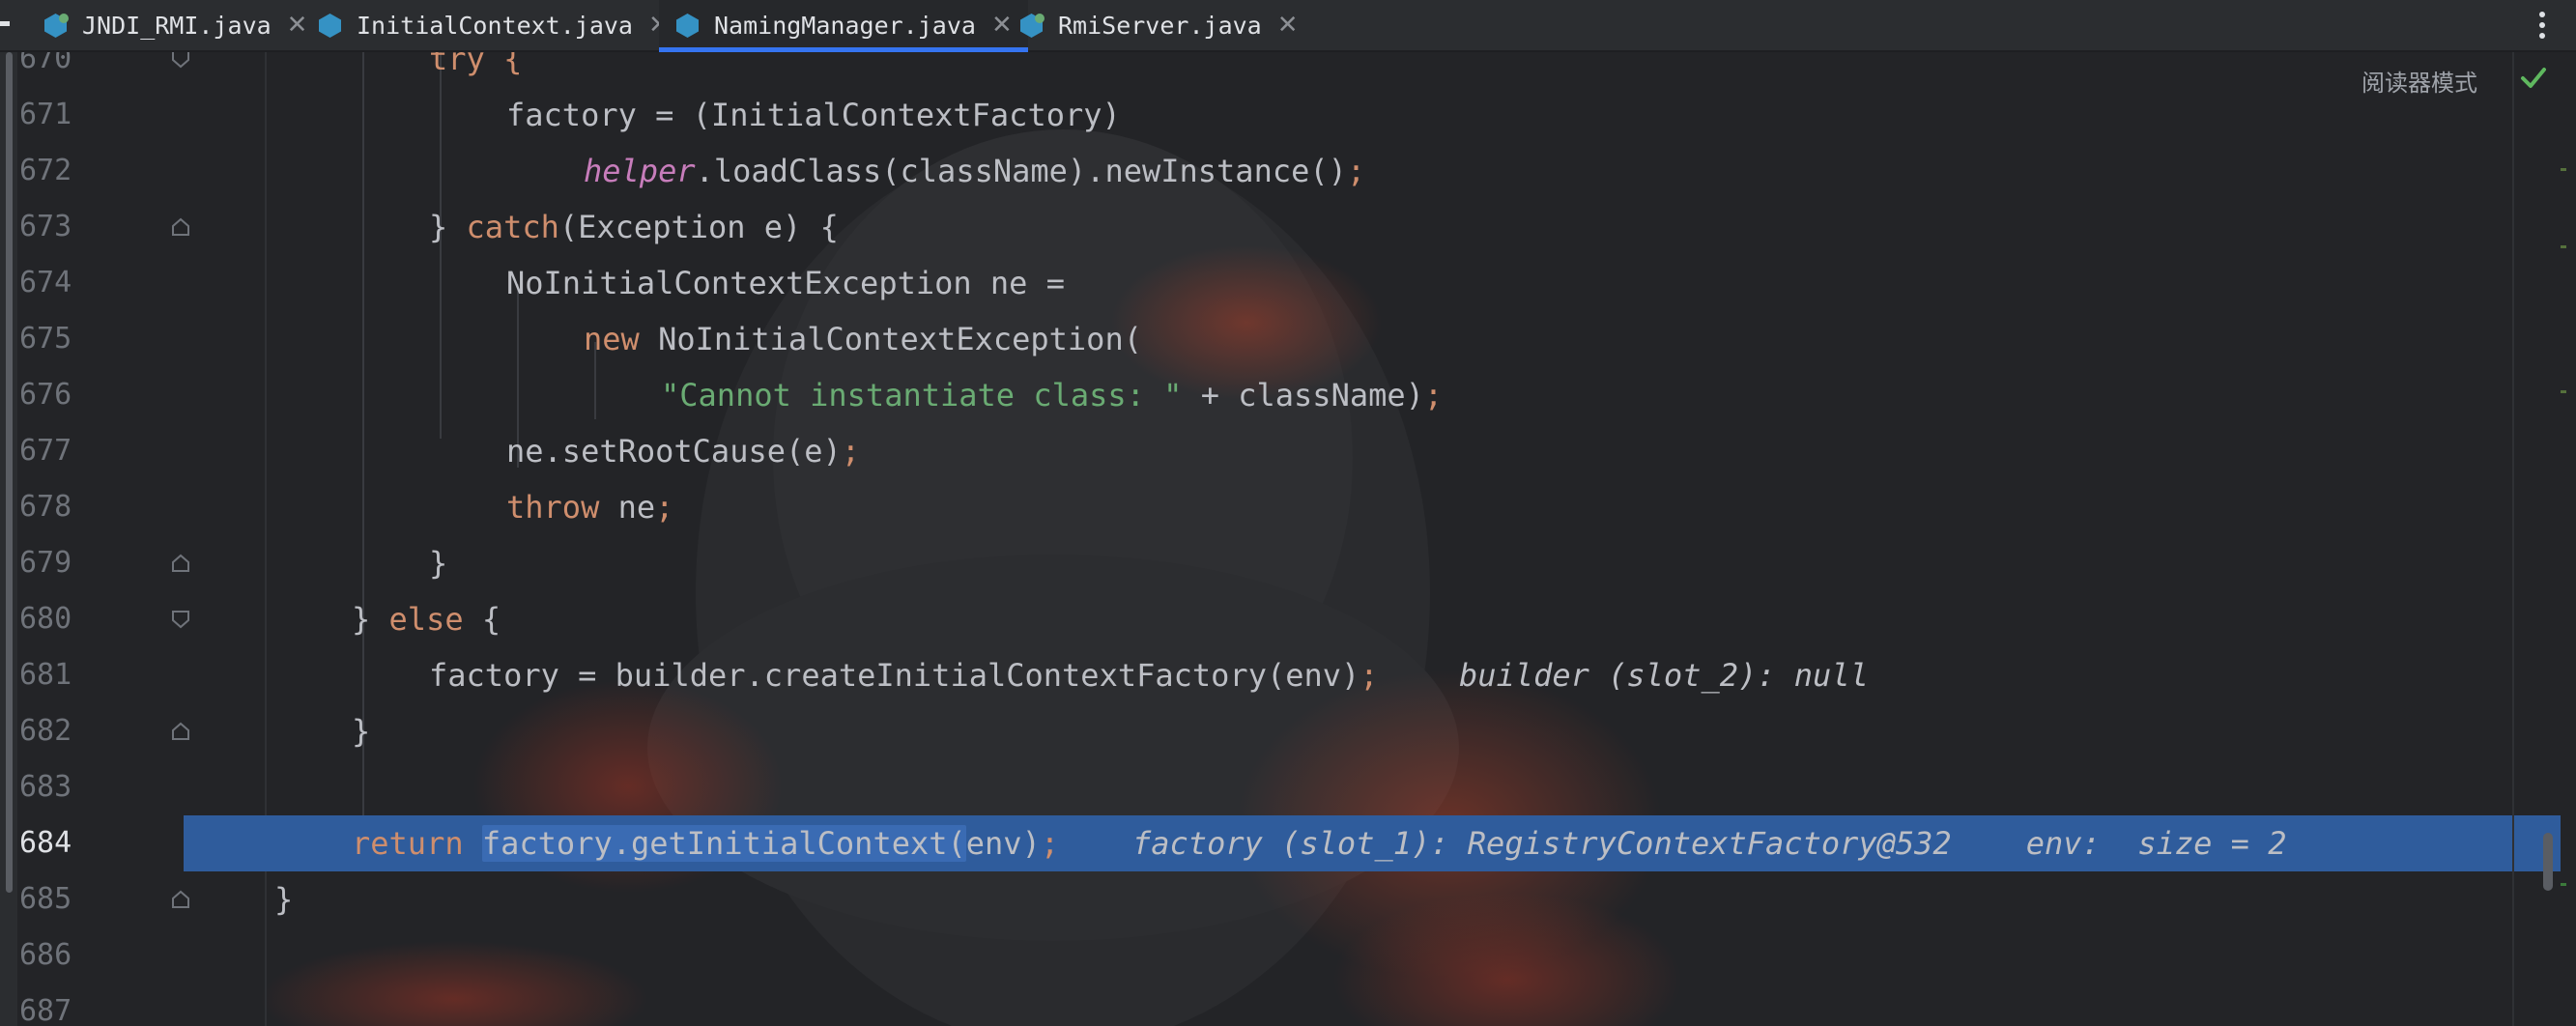 The height and width of the screenshot is (1026, 2576). What do you see at coordinates (46, 675) in the screenshot?
I see `line-number: 681` at bounding box center [46, 675].